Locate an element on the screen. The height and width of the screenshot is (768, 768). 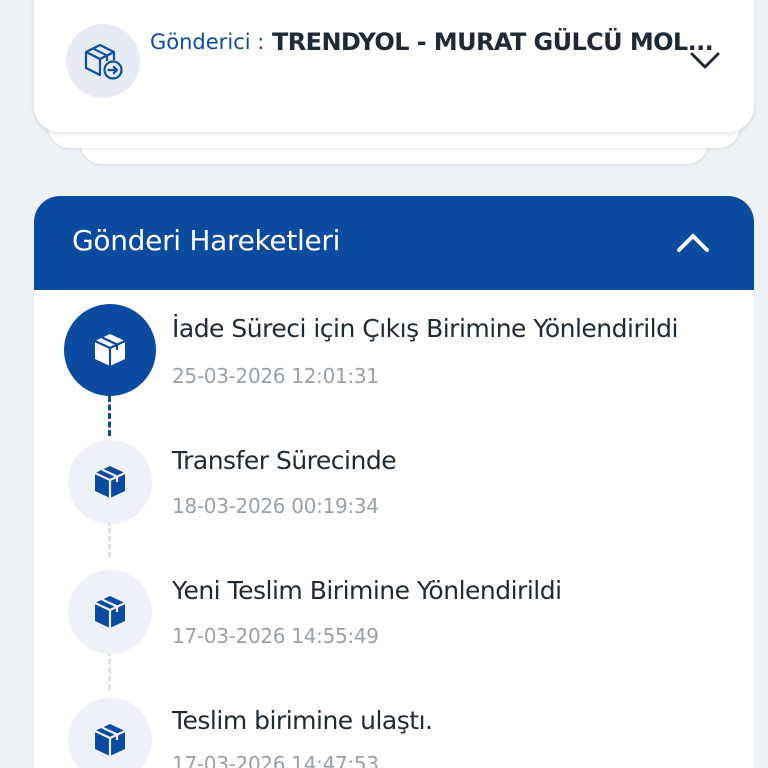
timeline-connector is located at coordinates (109, 416).